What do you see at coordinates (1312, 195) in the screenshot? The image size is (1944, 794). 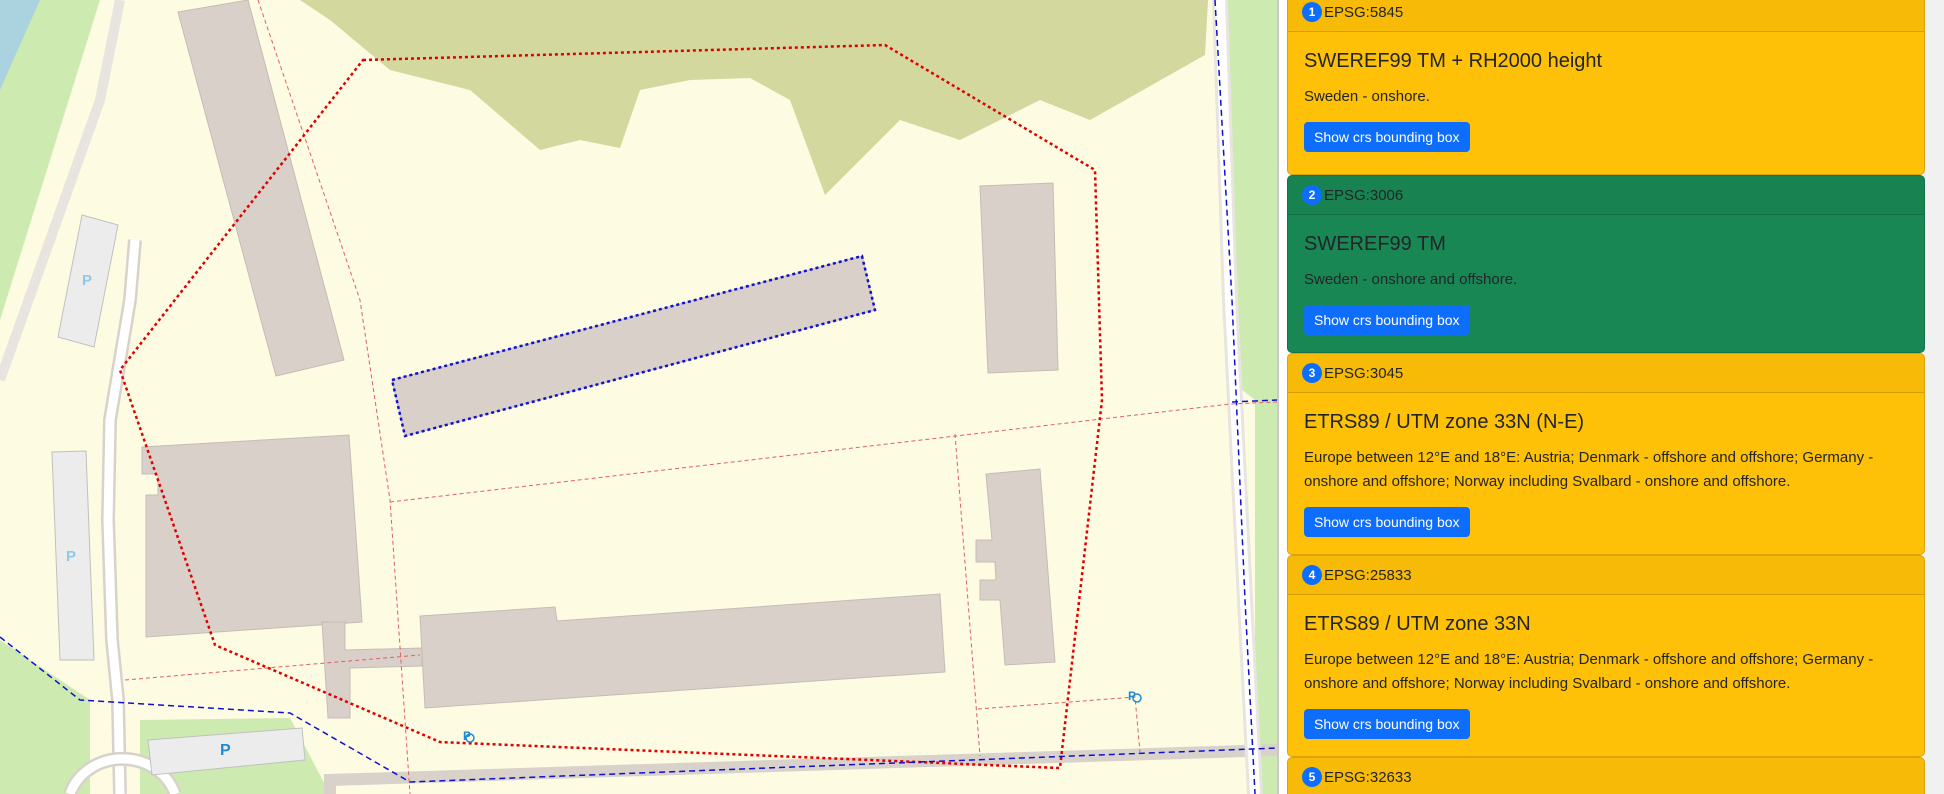 I see `result-index-badge: 2` at bounding box center [1312, 195].